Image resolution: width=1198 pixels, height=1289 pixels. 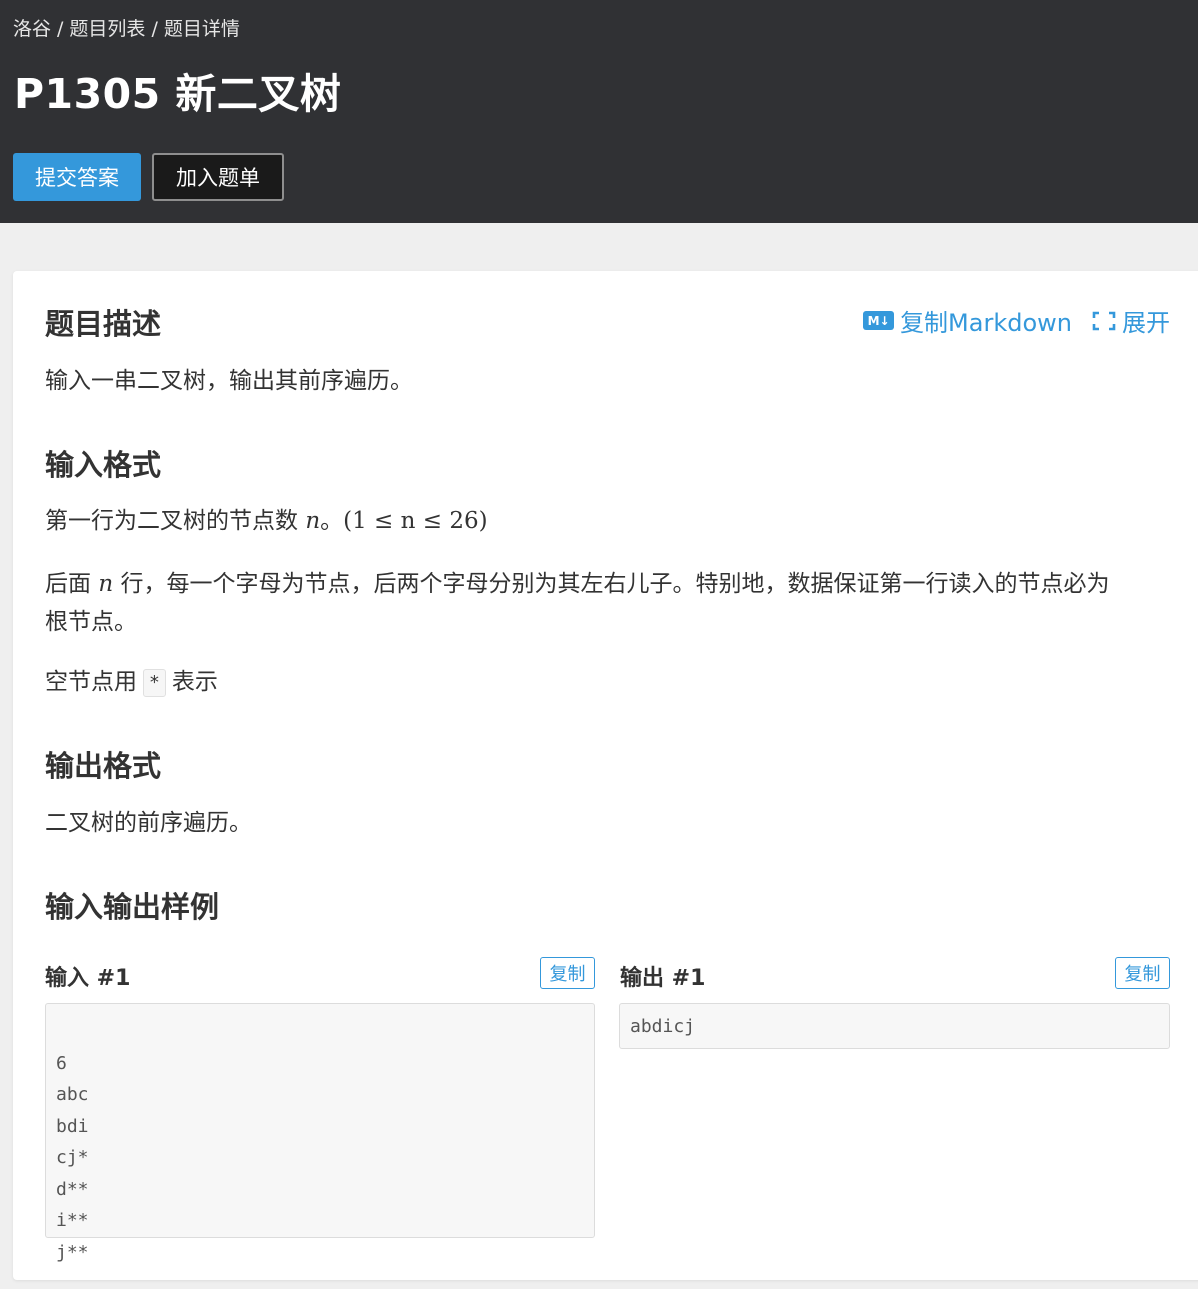 I want to click on sample-input-line: cj*, so click(x=72, y=1157).